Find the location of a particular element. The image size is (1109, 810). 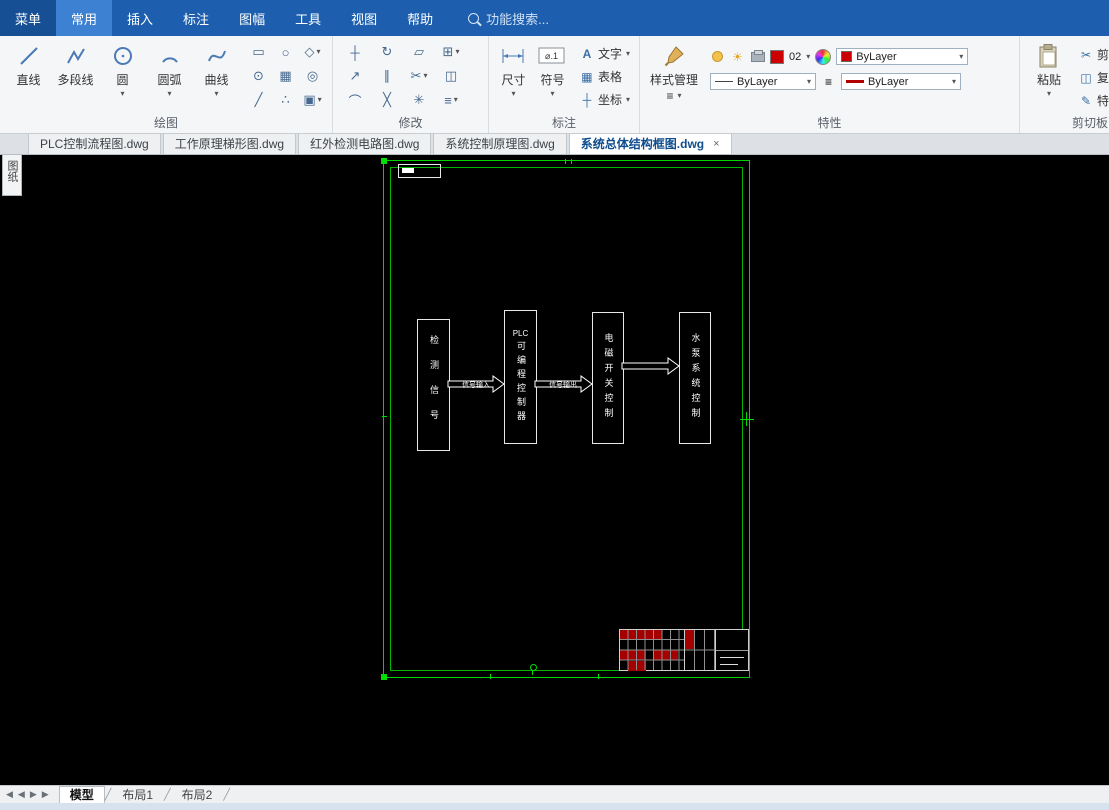

polyline-label: 多段线 is located at coordinates (75, 80).